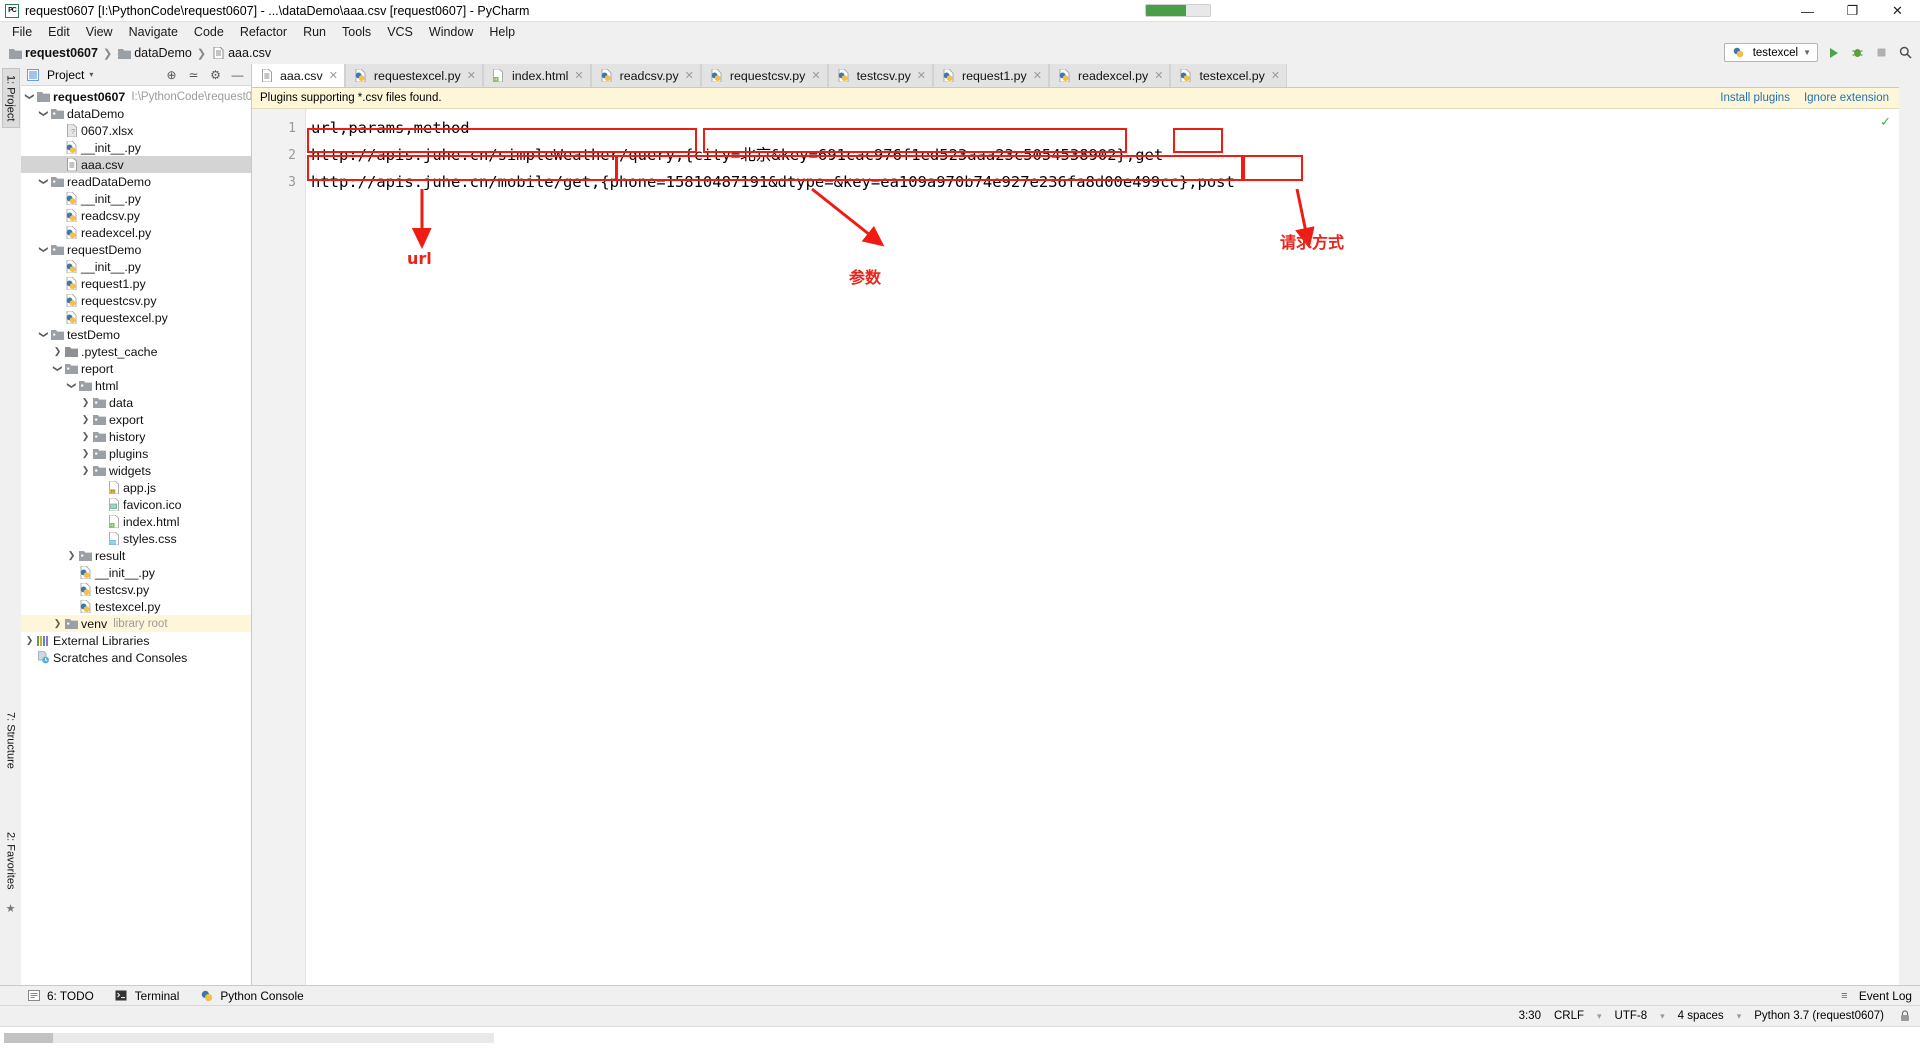 The image size is (1920, 1048). I want to click on bottom-tab-todo: 6: TODO, so click(60, 996).